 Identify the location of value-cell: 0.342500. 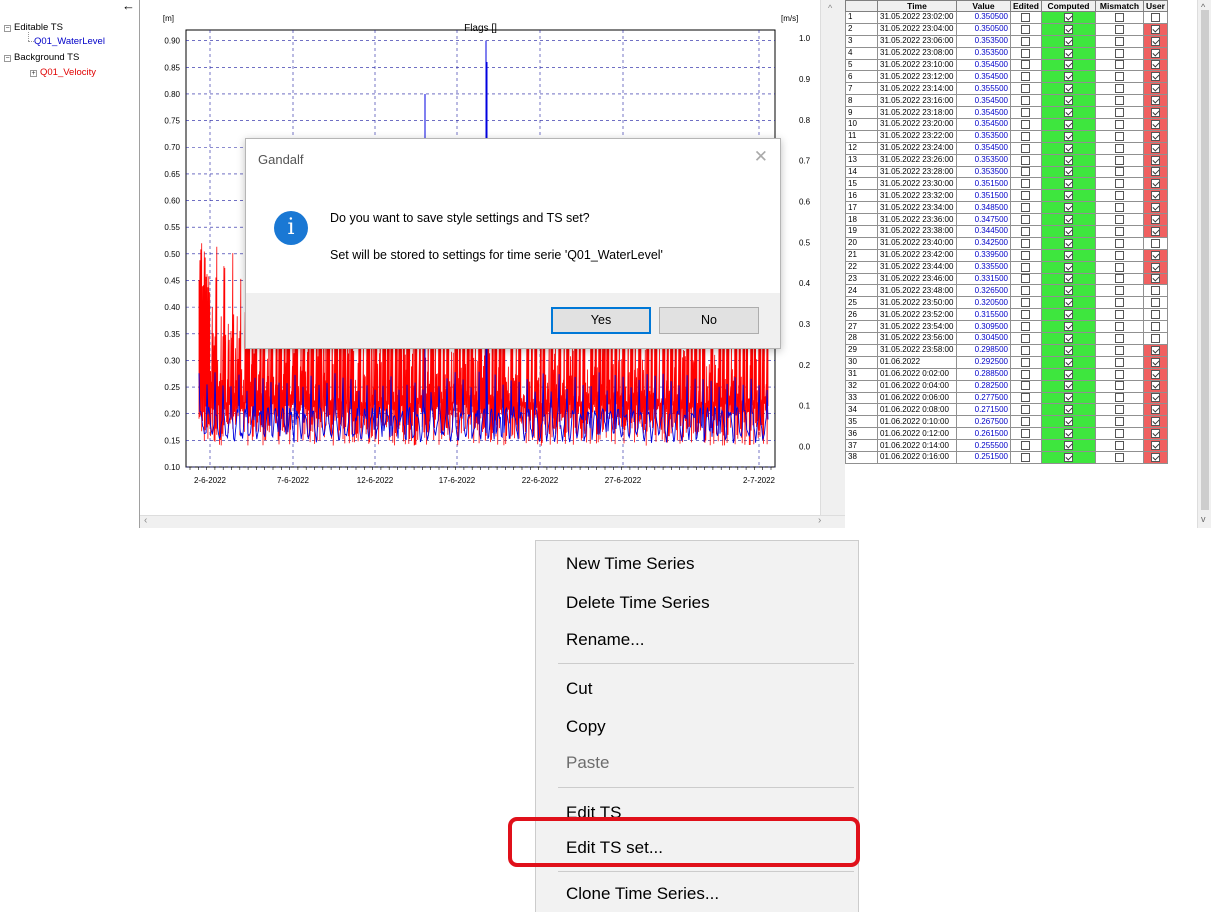
(983, 243).